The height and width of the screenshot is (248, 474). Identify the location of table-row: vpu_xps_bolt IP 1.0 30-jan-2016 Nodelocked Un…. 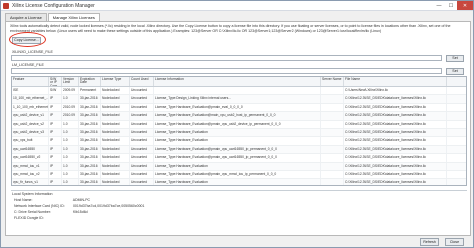
(239, 141).